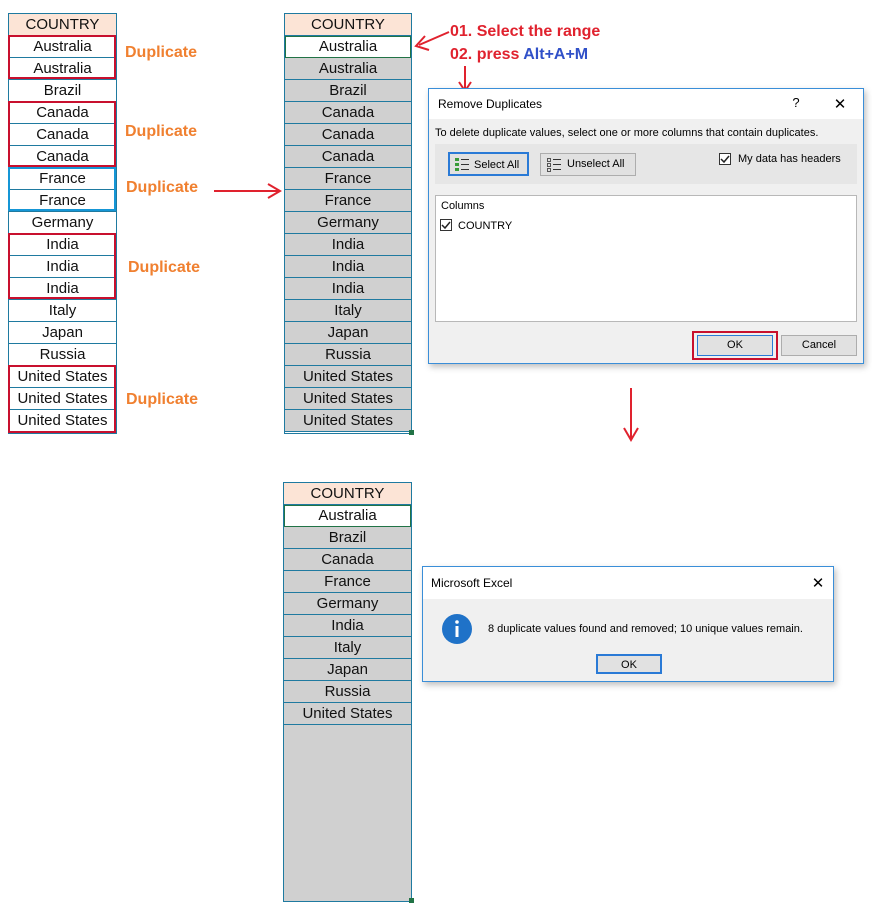 The width and height of the screenshot is (872, 907). Describe the element at coordinates (347, 670) in the screenshot. I see `unique-country-cell: Japan` at that location.